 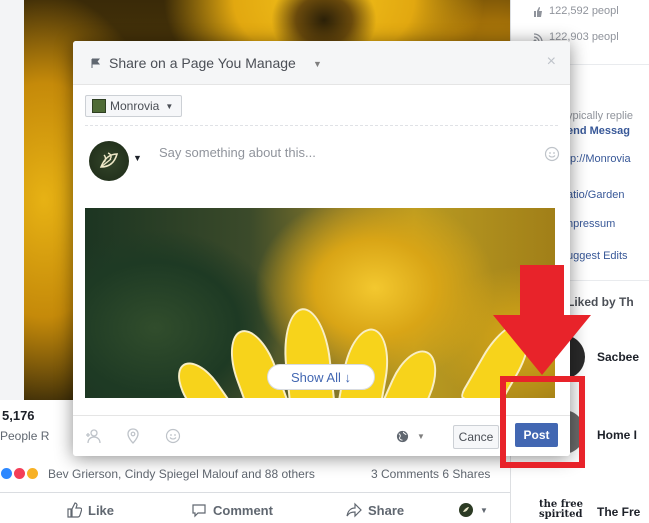 I want to click on post-action-bar: Like Comment Share ▼, so click(x=255, y=511).